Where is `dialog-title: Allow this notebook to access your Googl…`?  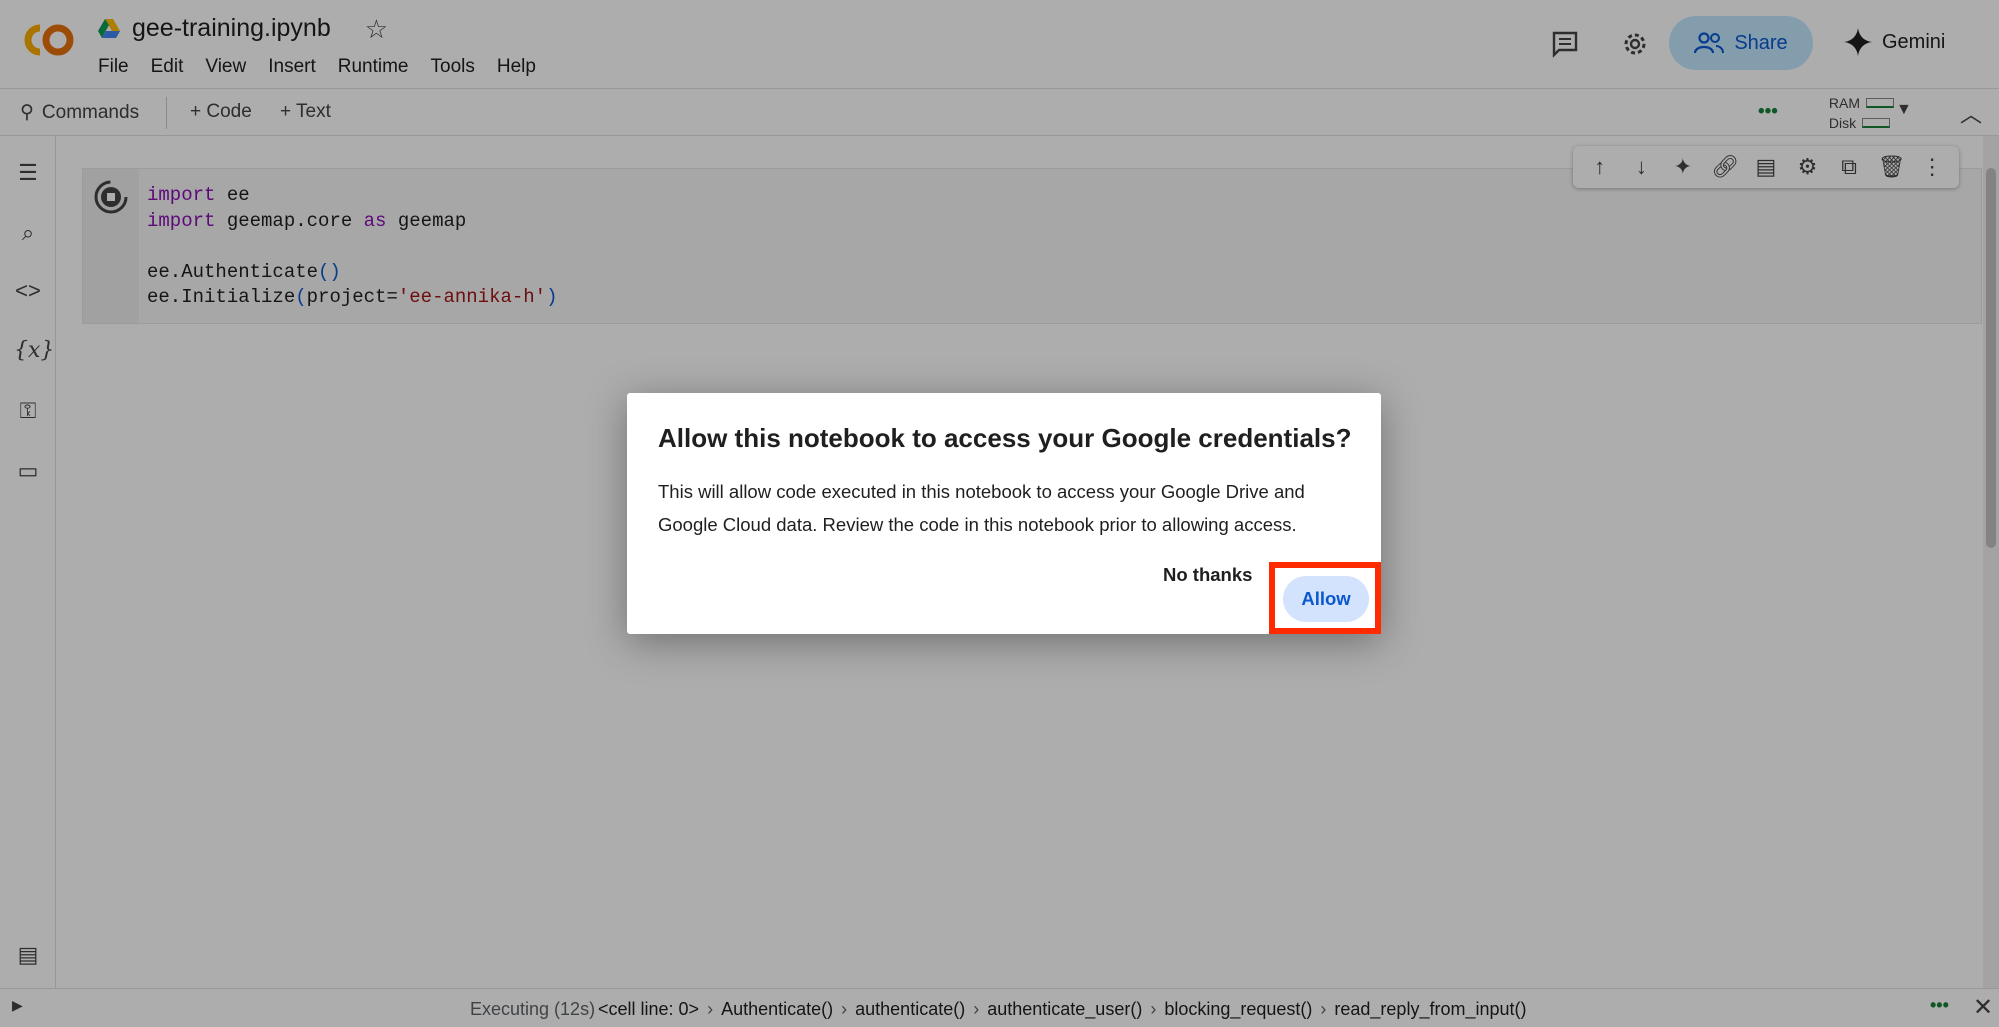 dialog-title: Allow this notebook to access your Googl… is located at coordinates (1005, 438).